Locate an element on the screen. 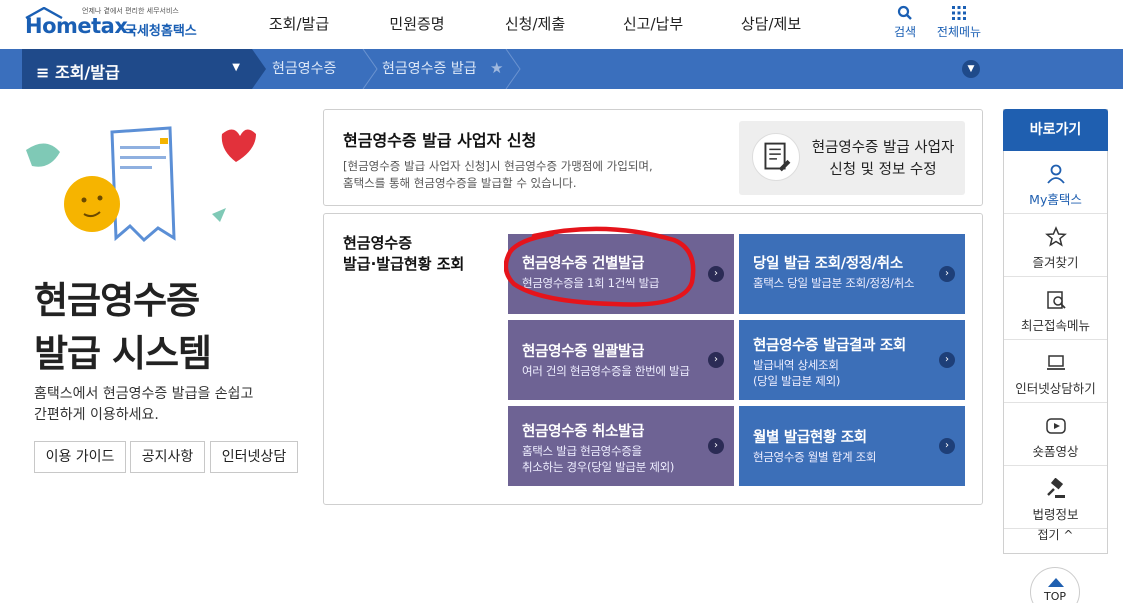  quick-link-favorites: 즐겨찾기 is located at coordinates (1055, 245).